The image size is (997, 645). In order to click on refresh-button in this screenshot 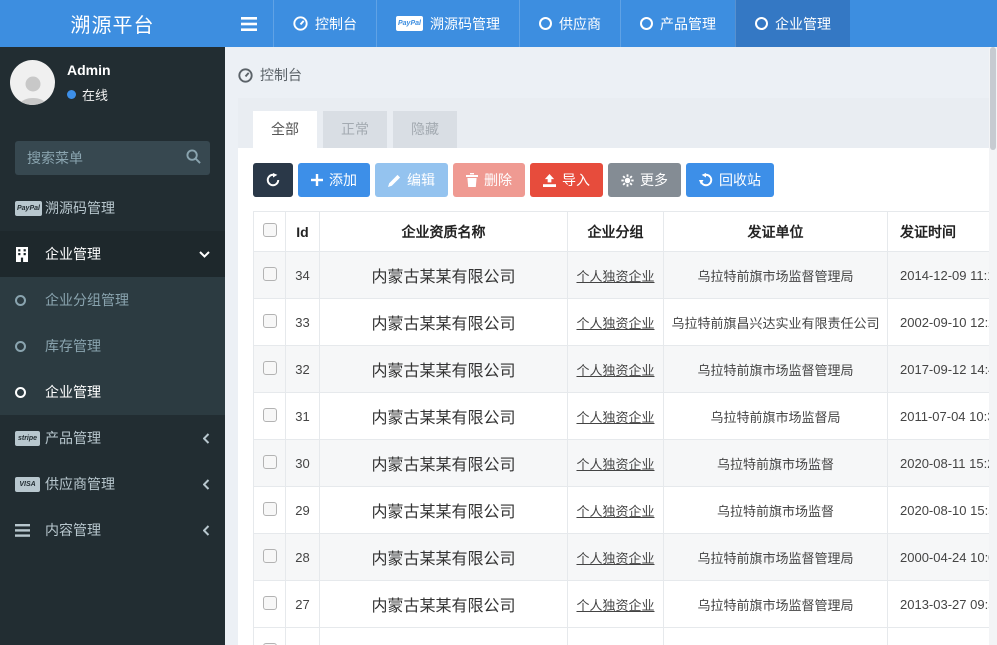, I will do `click(273, 180)`.